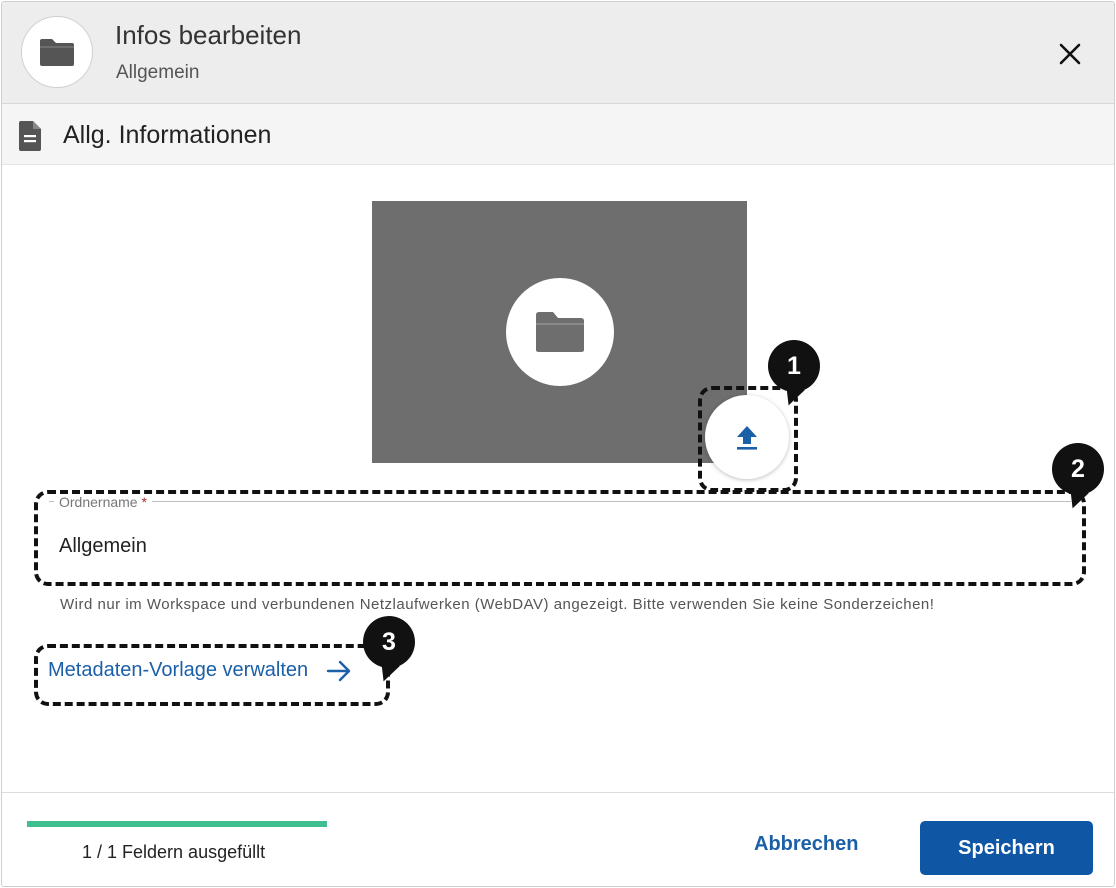 This screenshot has width=1116, height=888. I want to click on document-icon, so click(30, 136).